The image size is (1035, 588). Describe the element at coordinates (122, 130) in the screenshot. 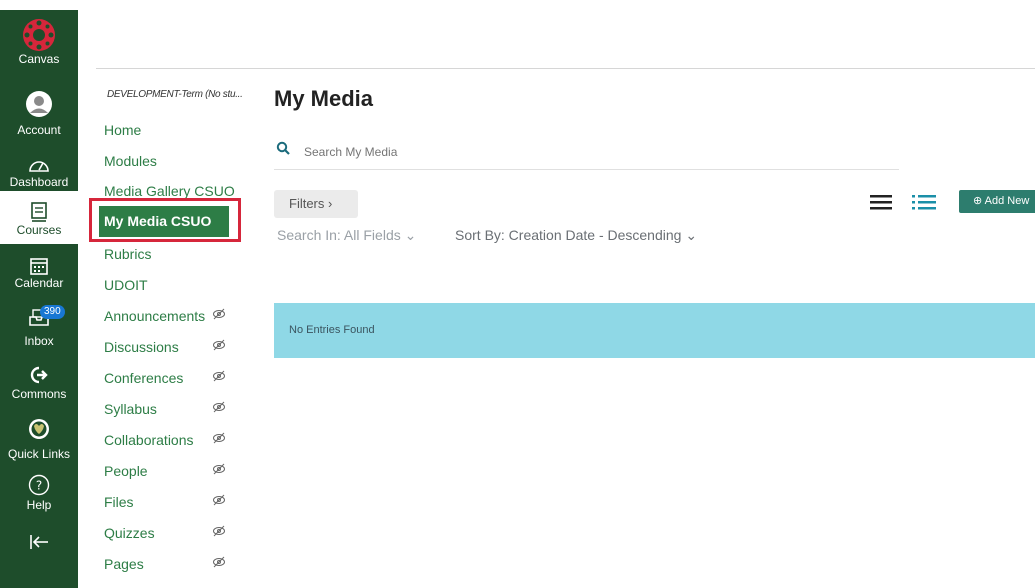

I see `course-nav-home: Home` at that location.